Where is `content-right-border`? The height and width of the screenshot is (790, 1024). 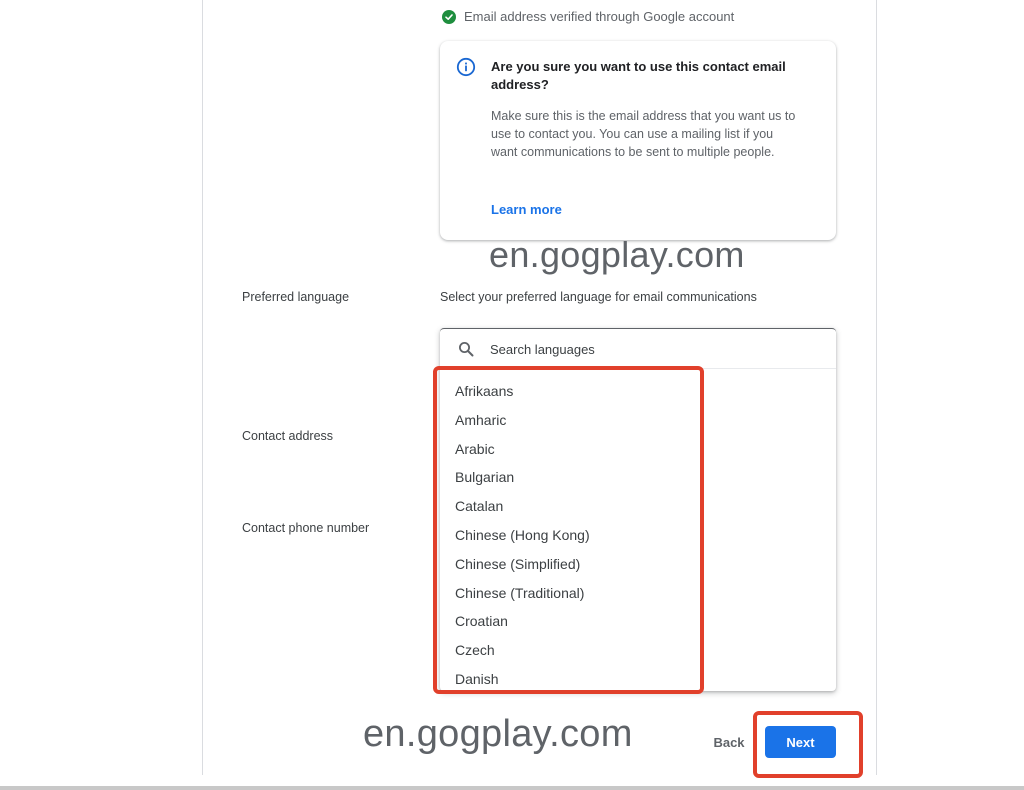
content-right-border is located at coordinates (876, 387).